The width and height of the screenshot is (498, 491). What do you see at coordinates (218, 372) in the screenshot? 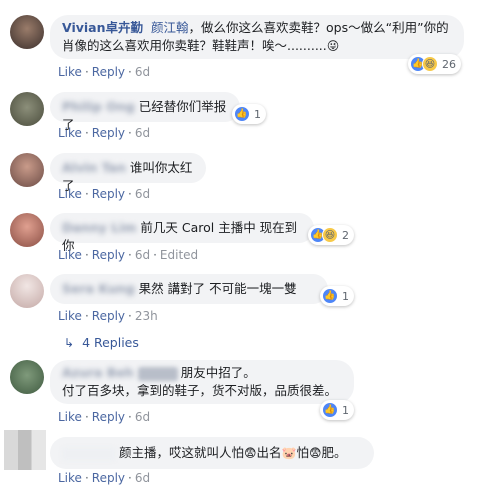
I see `comment-text: 朋友中招了。` at bounding box center [218, 372].